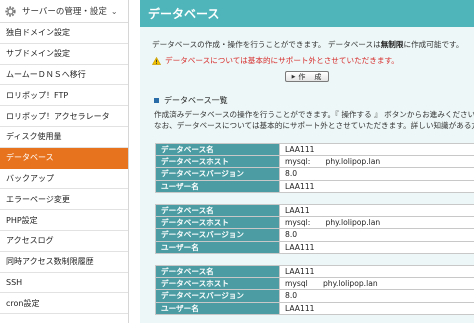 The width and height of the screenshot is (474, 323). What do you see at coordinates (307, 13) in the screenshot?
I see `page-title: データベース` at bounding box center [307, 13].